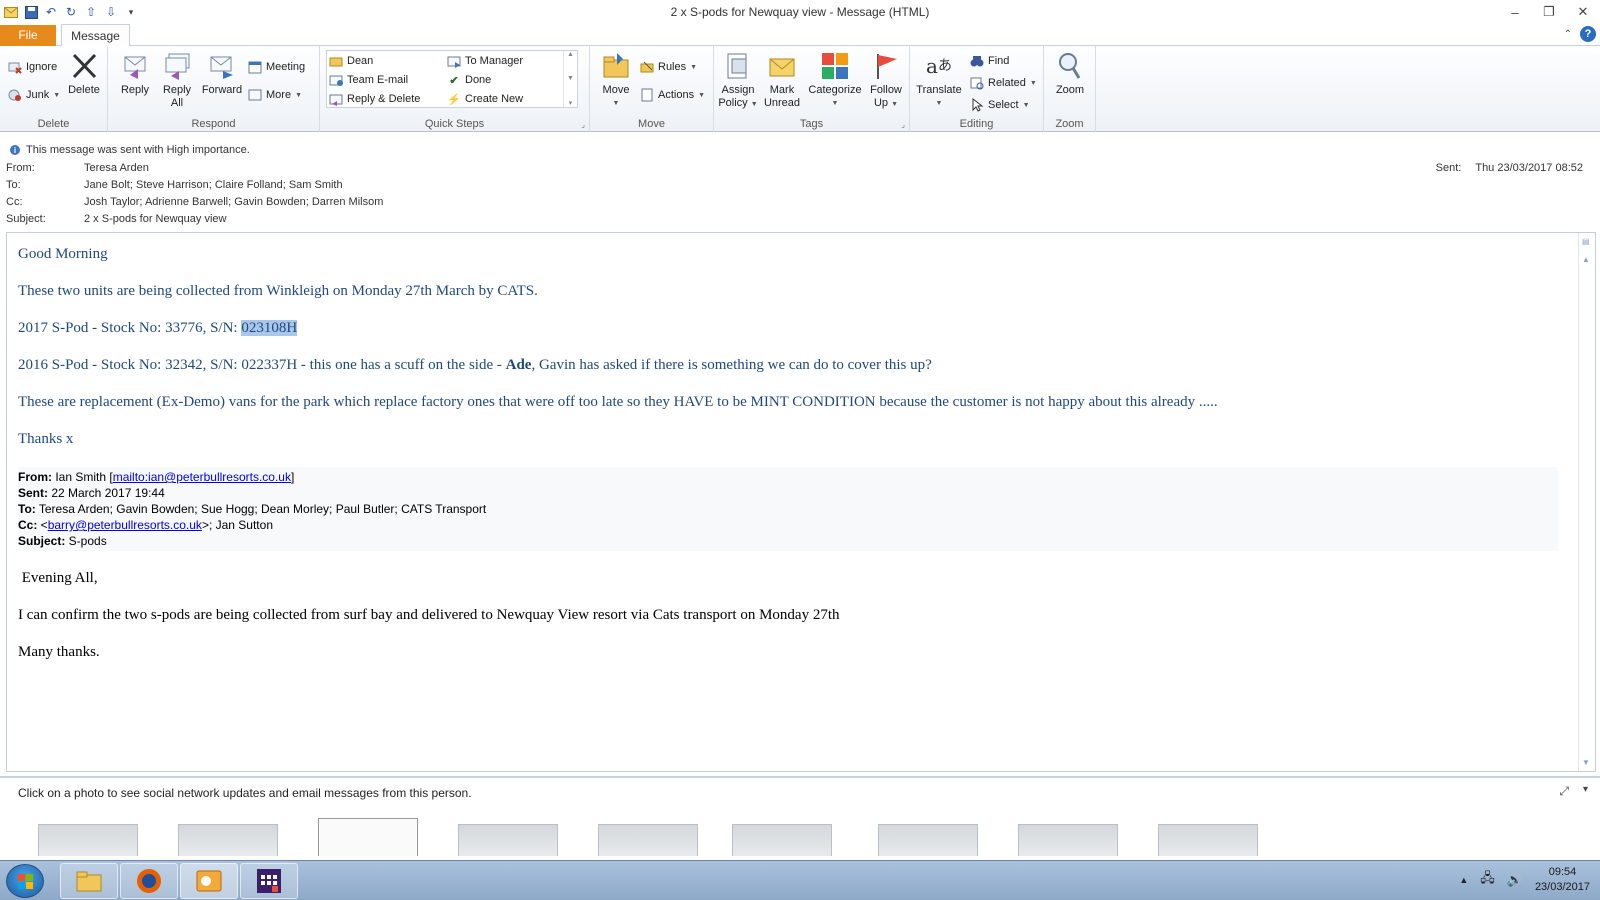 This screenshot has height=900, width=1600. Describe the element at coordinates (84, 66) in the screenshot. I see `delete-icon` at that location.